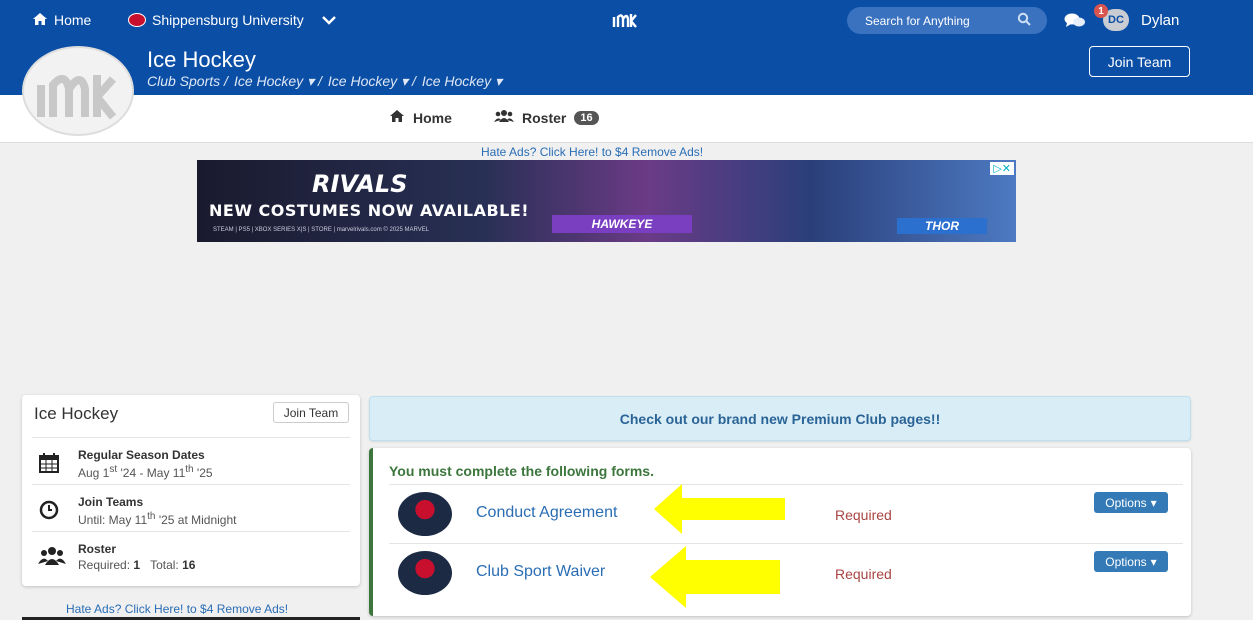 This screenshot has width=1253, height=620. What do you see at coordinates (76, 413) in the screenshot?
I see `card-title: Ice Hockey` at bounding box center [76, 413].